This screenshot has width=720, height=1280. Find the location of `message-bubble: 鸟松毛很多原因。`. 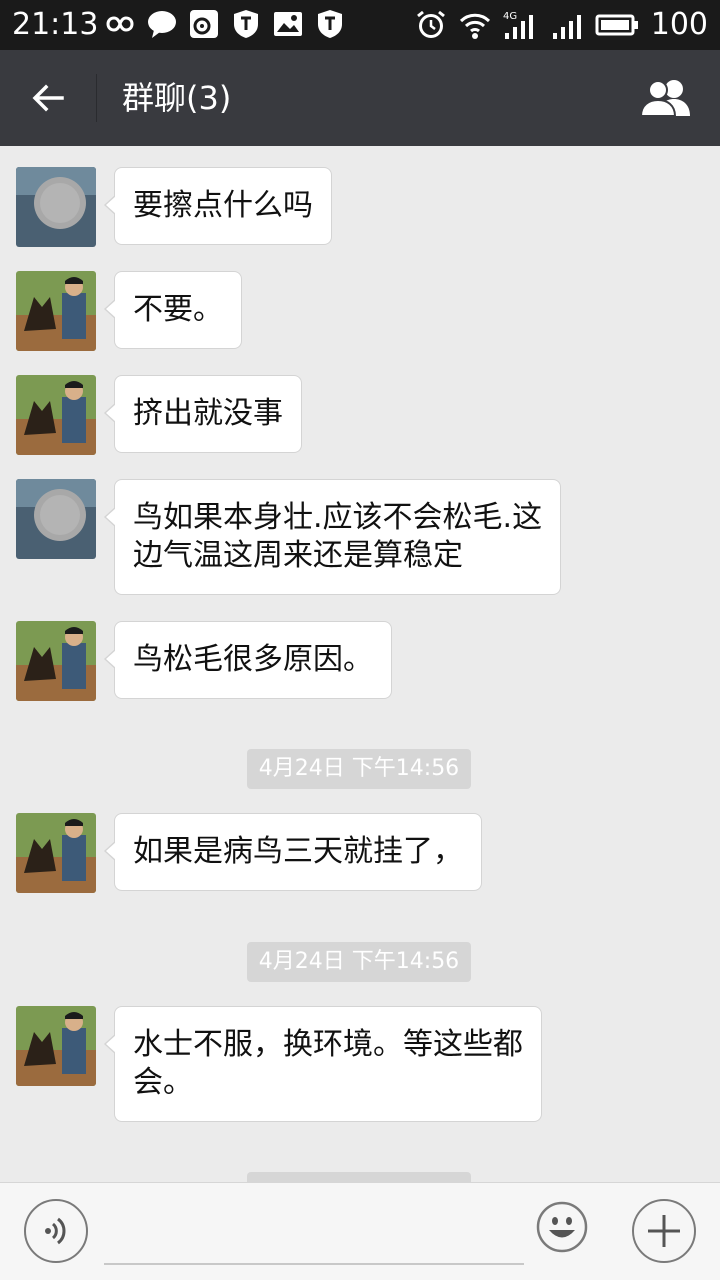

message-bubble: 鸟松毛很多原因。 is located at coordinates (248, 660).